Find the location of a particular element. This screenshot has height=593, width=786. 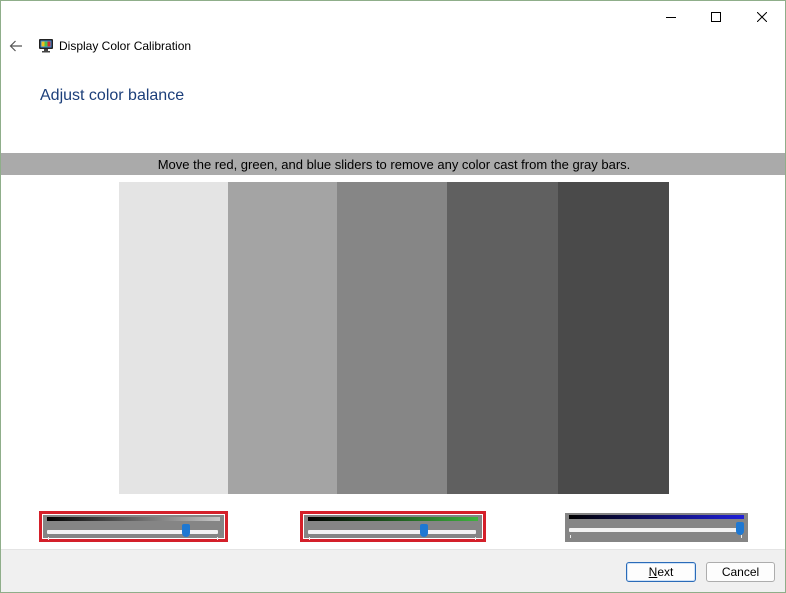

blue-slider-group is located at coordinates (656, 527).